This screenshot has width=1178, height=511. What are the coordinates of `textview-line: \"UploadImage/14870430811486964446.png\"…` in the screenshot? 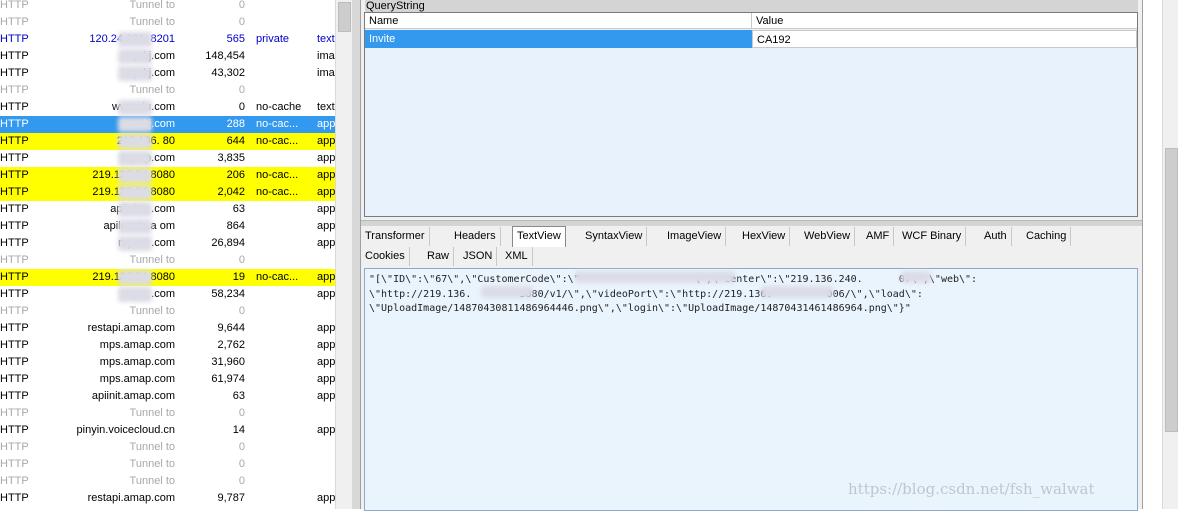 It's located at (640, 308).